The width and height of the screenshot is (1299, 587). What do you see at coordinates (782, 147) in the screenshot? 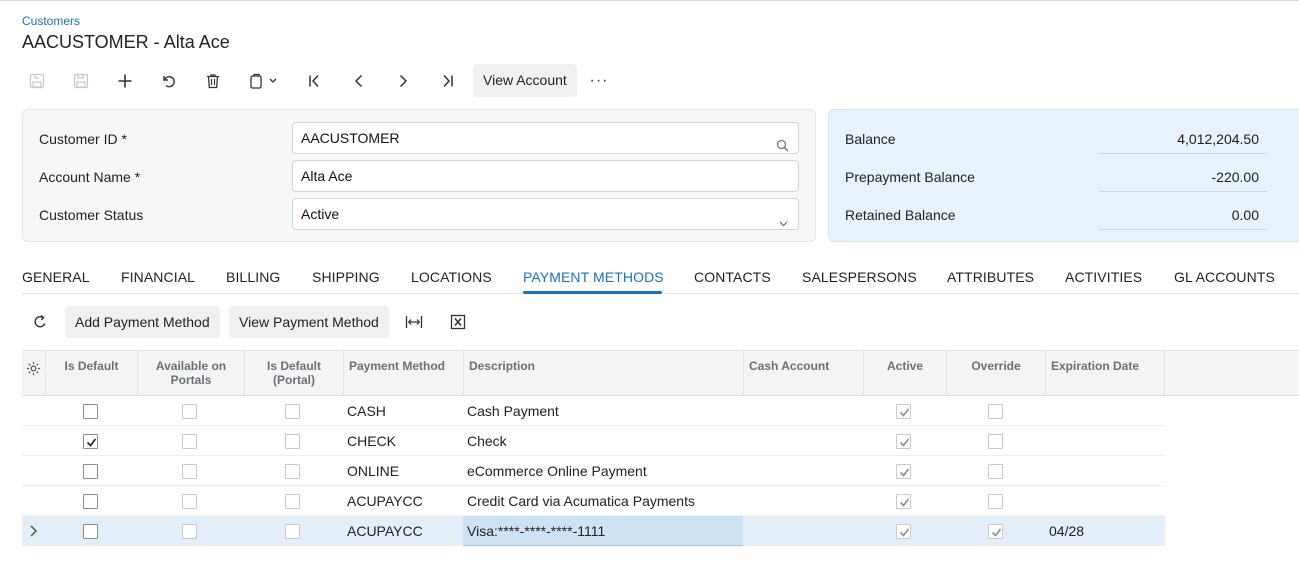
I see `search-icon` at bounding box center [782, 147].